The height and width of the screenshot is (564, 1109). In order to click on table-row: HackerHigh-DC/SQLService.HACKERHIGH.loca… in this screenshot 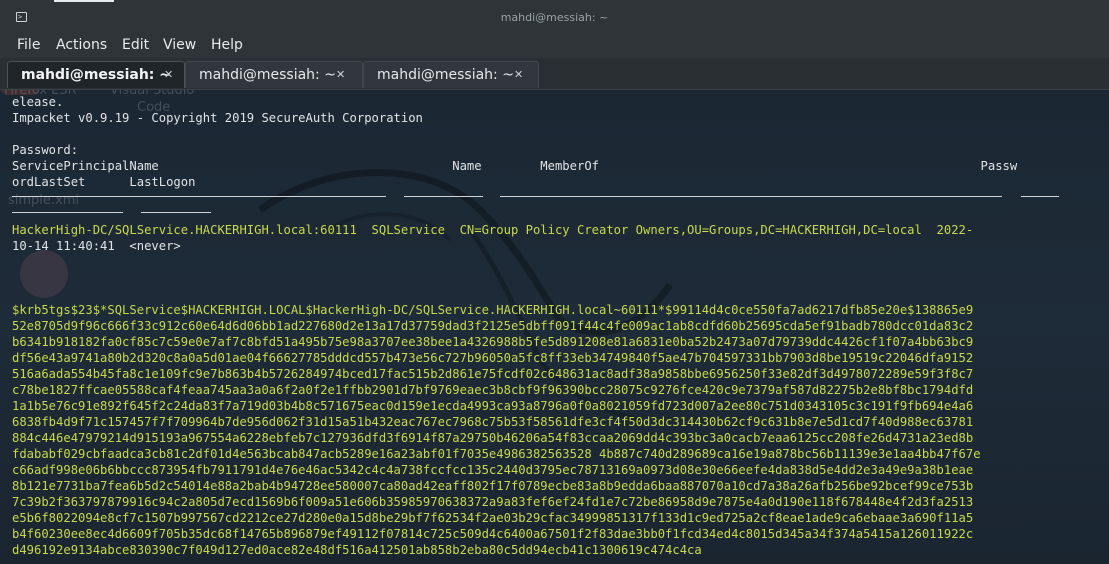, I will do `click(493, 230)`.